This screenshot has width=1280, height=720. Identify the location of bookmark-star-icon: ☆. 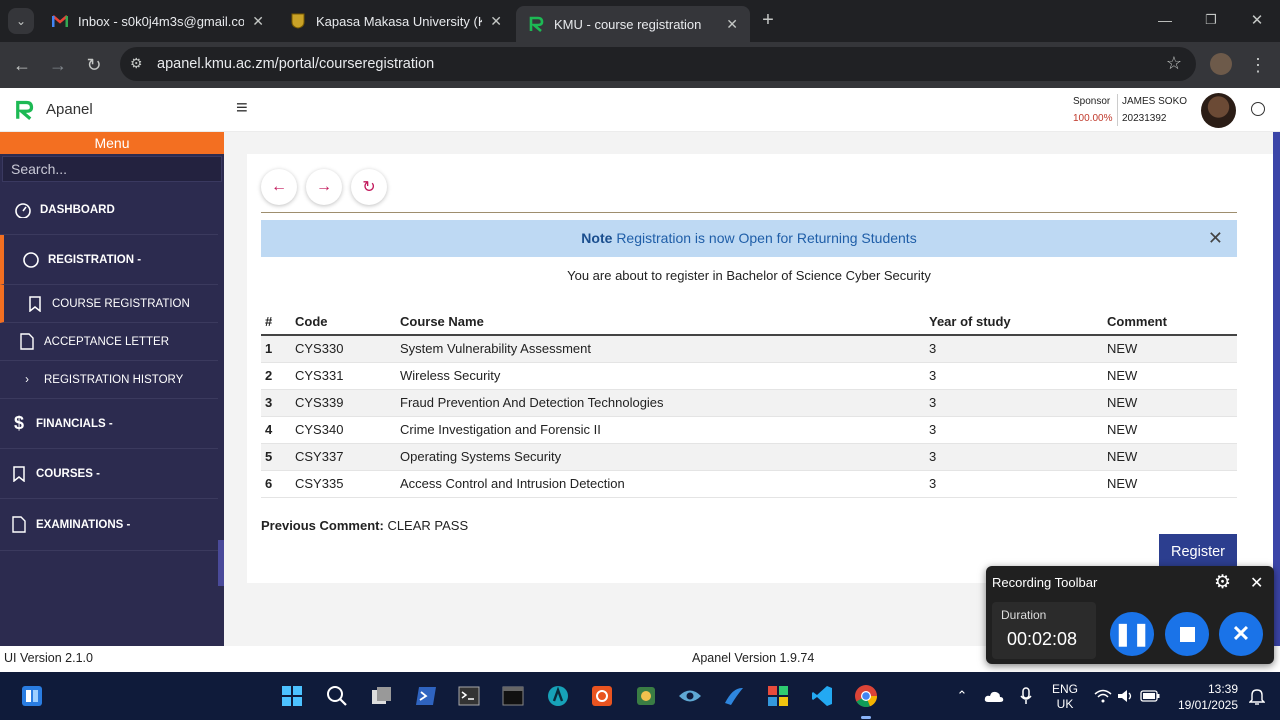
(1174, 63).